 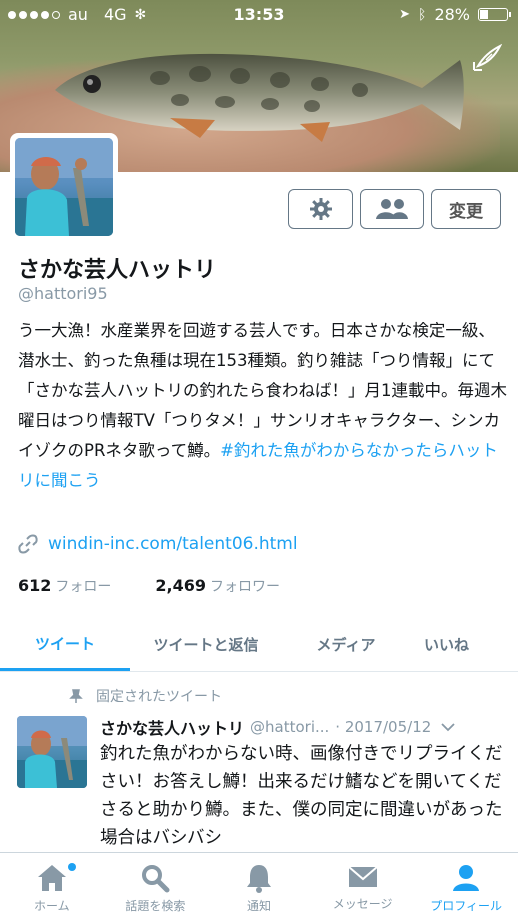 I want to click on profile-link-row: windin-inc.com/talent06.html, so click(x=158, y=544).